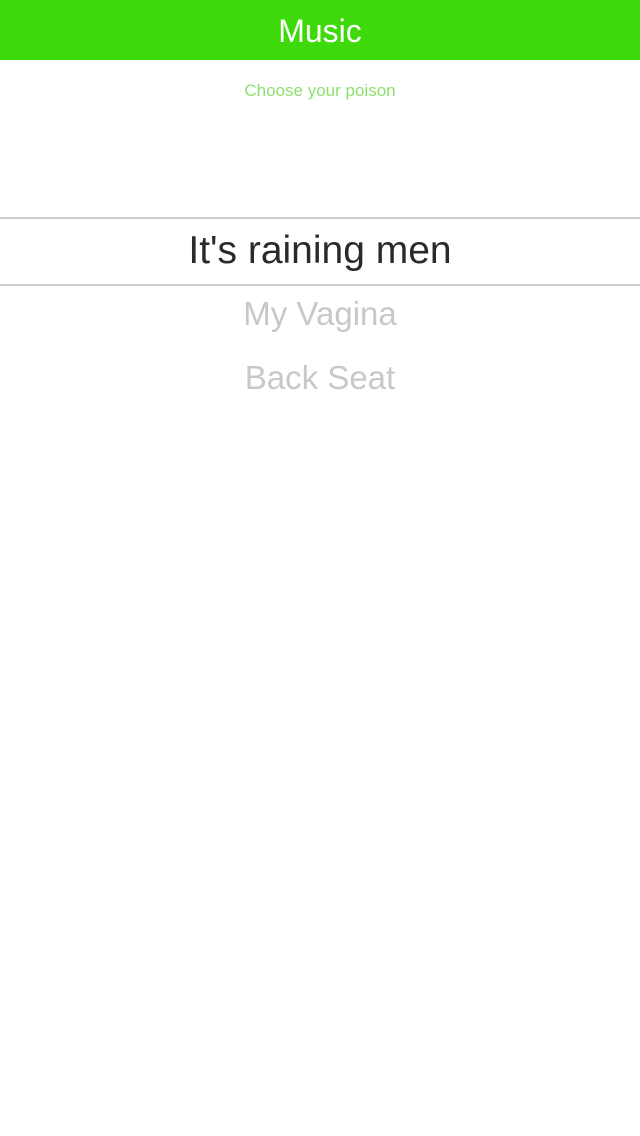 Image resolution: width=640 pixels, height=1136 pixels. I want to click on picker-divider-bottom, so click(320, 285).